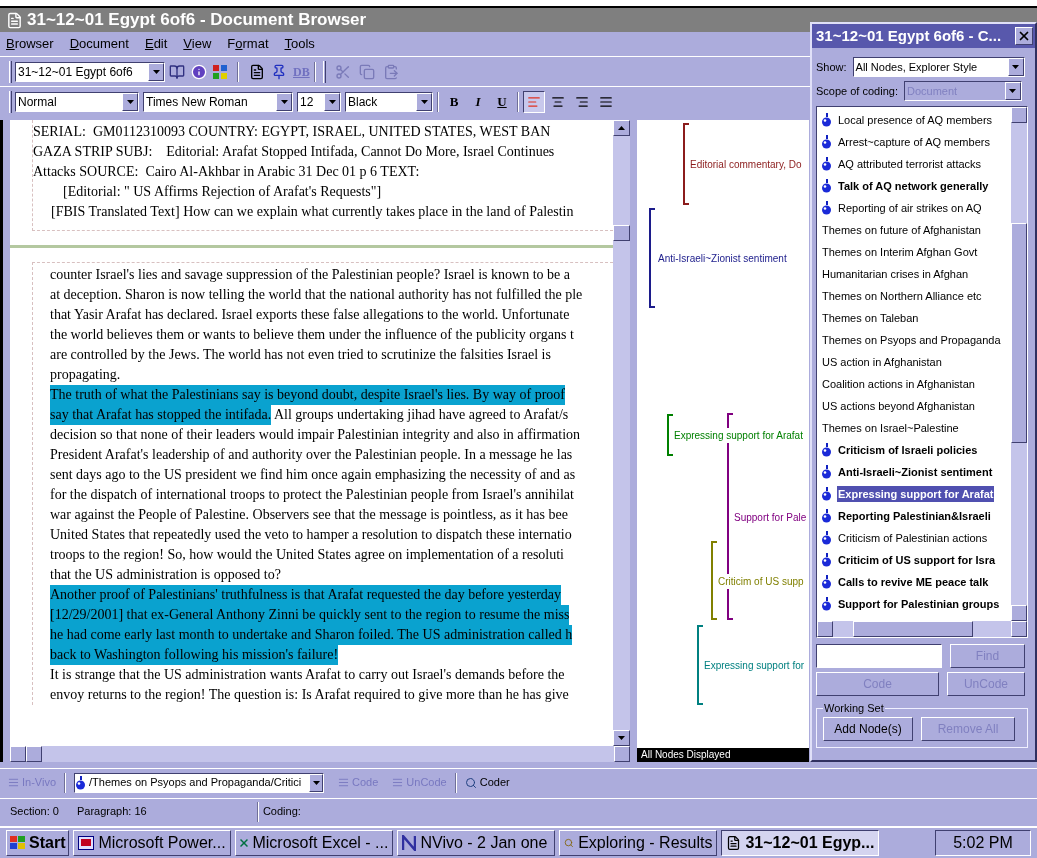 The image size is (1037, 858). Describe the element at coordinates (218, 101) in the screenshot. I see `font-select: Times New Roman` at that location.